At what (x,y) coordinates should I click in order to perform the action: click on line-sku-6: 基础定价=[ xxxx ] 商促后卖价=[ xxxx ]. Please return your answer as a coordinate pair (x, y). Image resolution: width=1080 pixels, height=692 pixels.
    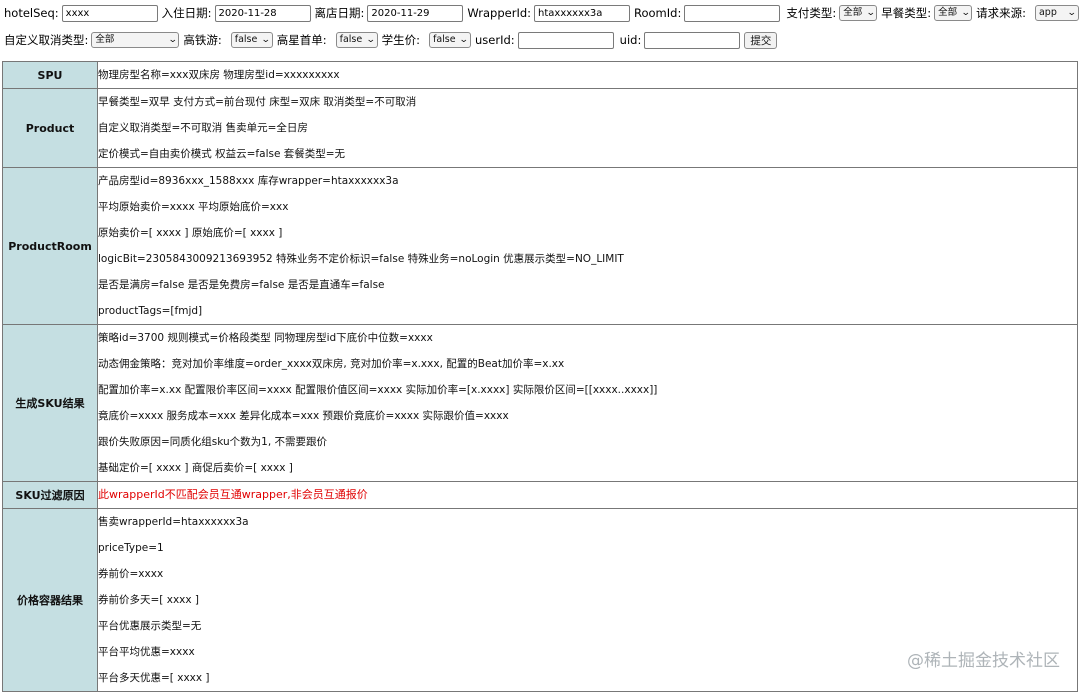
    Looking at the image, I should click on (195, 468).